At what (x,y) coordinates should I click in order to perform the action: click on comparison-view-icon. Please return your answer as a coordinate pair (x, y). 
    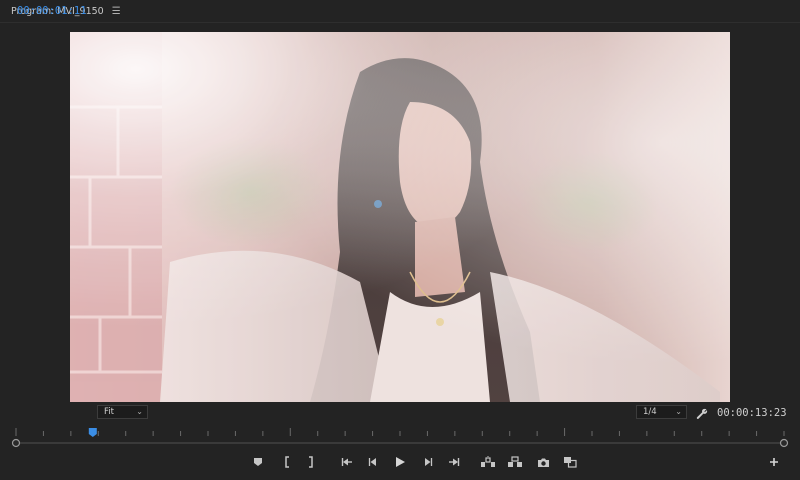
    Looking at the image, I should click on (570, 462).